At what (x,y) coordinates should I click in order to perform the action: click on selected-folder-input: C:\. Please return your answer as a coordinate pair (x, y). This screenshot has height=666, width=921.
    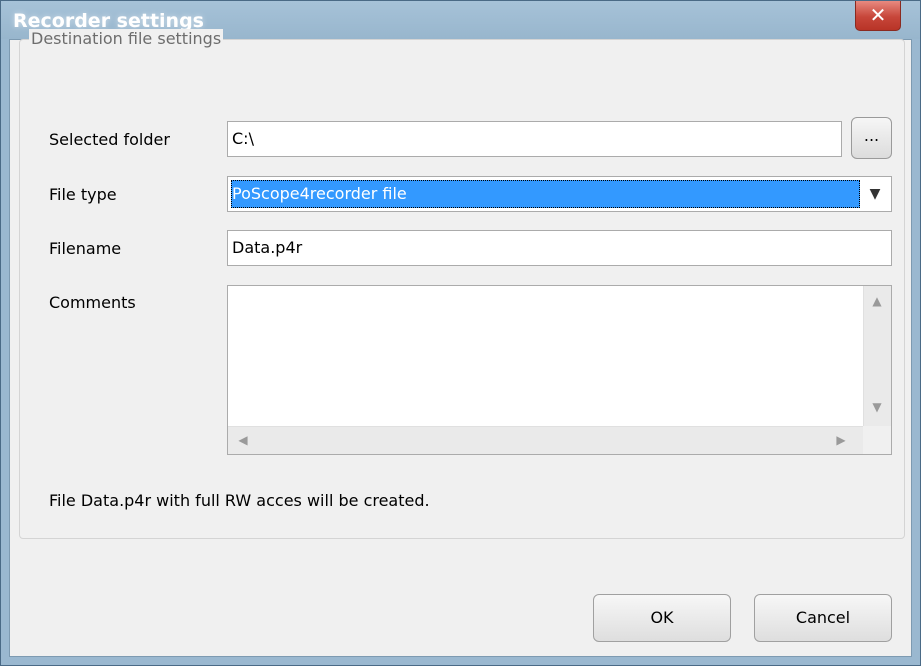
    Looking at the image, I should click on (534, 139).